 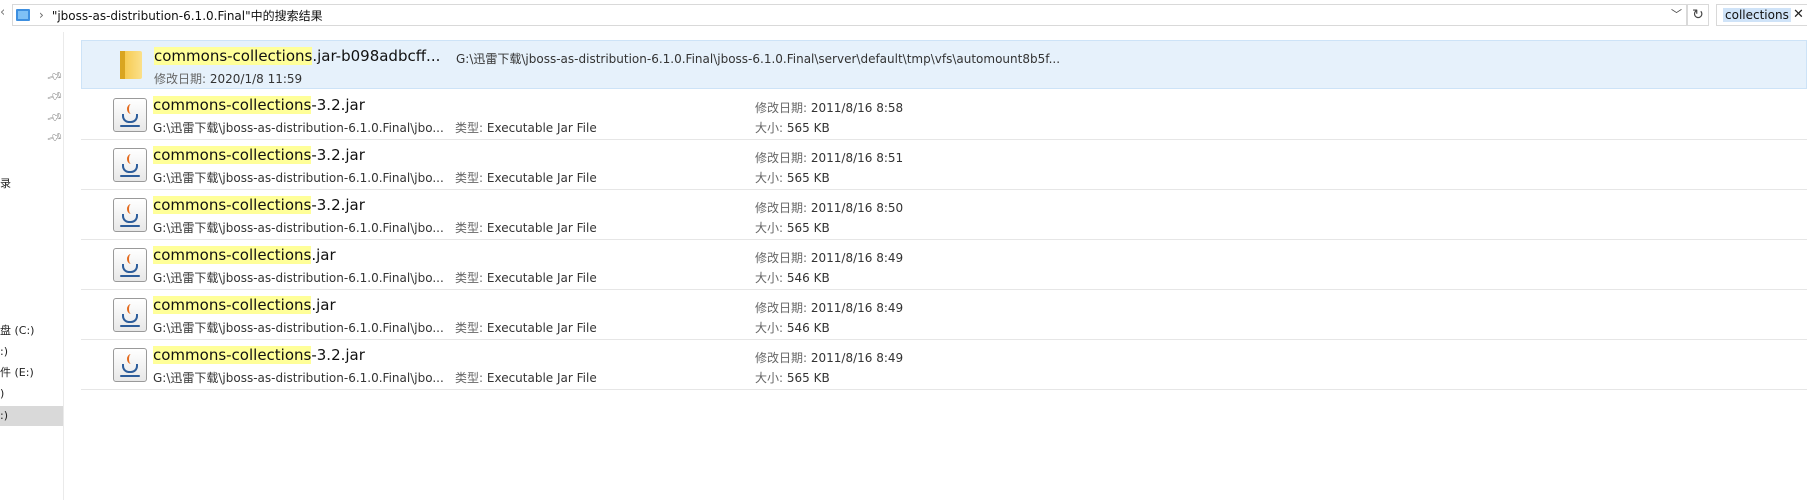 What do you see at coordinates (857, 158) in the screenshot?
I see `modified-date: 2011/8/16 8:51` at bounding box center [857, 158].